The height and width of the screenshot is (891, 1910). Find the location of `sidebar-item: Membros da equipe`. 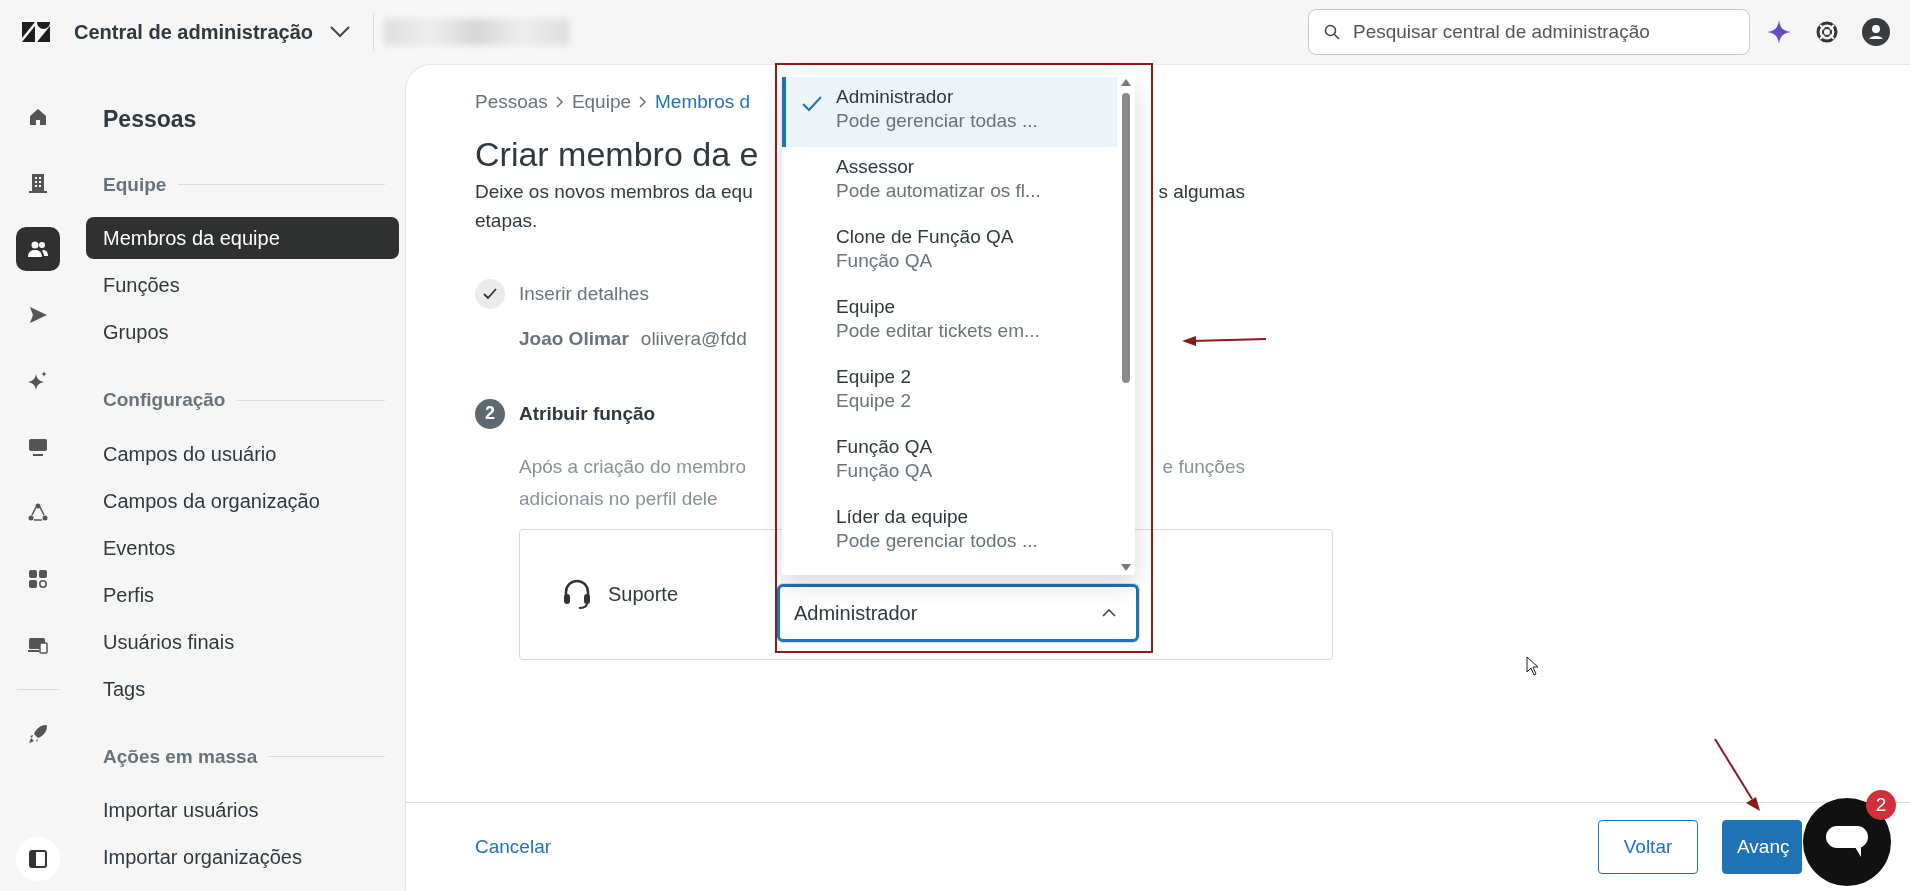

sidebar-item: Membros da equipe is located at coordinates (242, 238).